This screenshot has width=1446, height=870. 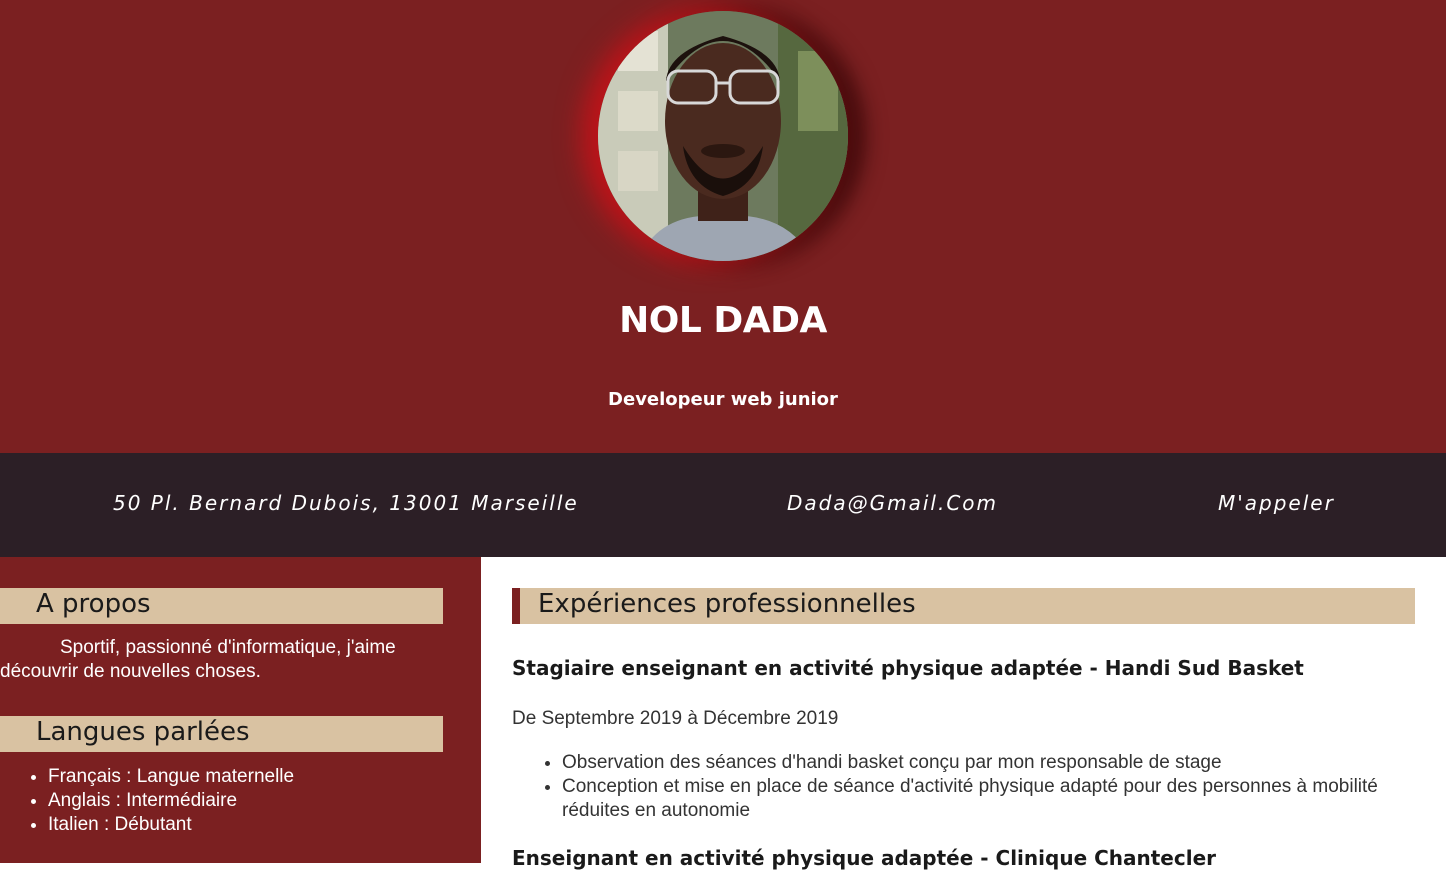 I want to click on experience-heading-label: Expériences professionnelles, so click(x=727, y=604).